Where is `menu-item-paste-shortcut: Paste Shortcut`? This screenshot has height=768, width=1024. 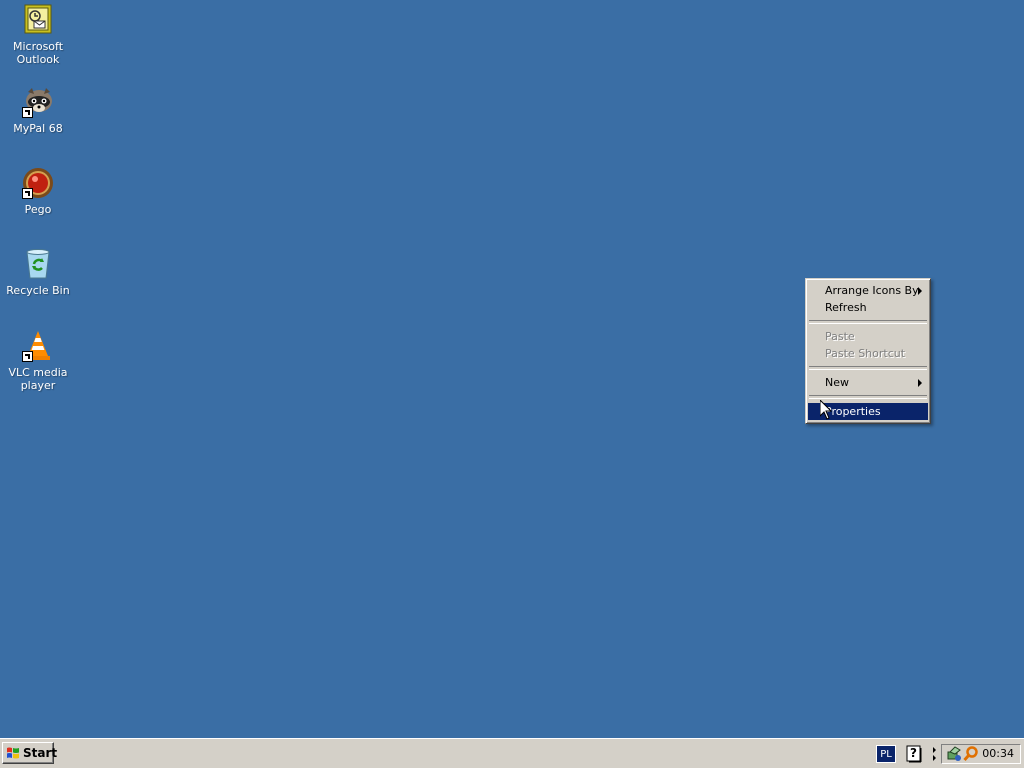
menu-item-paste-shortcut: Paste Shortcut is located at coordinates (868, 353).